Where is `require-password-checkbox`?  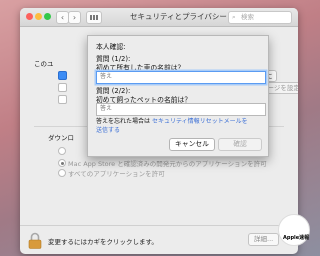 require-password-checkbox is located at coordinates (62, 75).